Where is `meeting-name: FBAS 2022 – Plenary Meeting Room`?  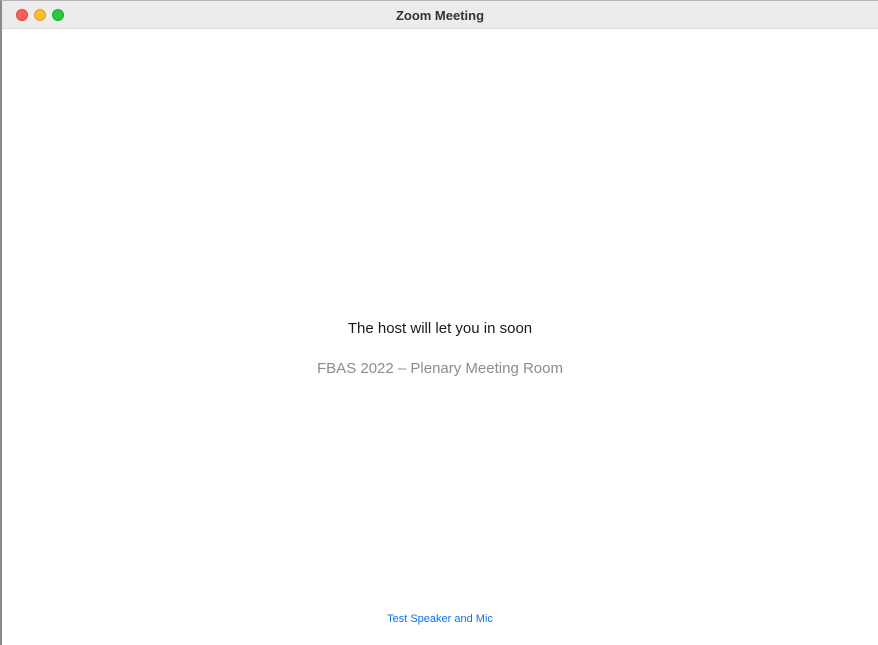 meeting-name: FBAS 2022 – Plenary Meeting Room is located at coordinates (440, 368).